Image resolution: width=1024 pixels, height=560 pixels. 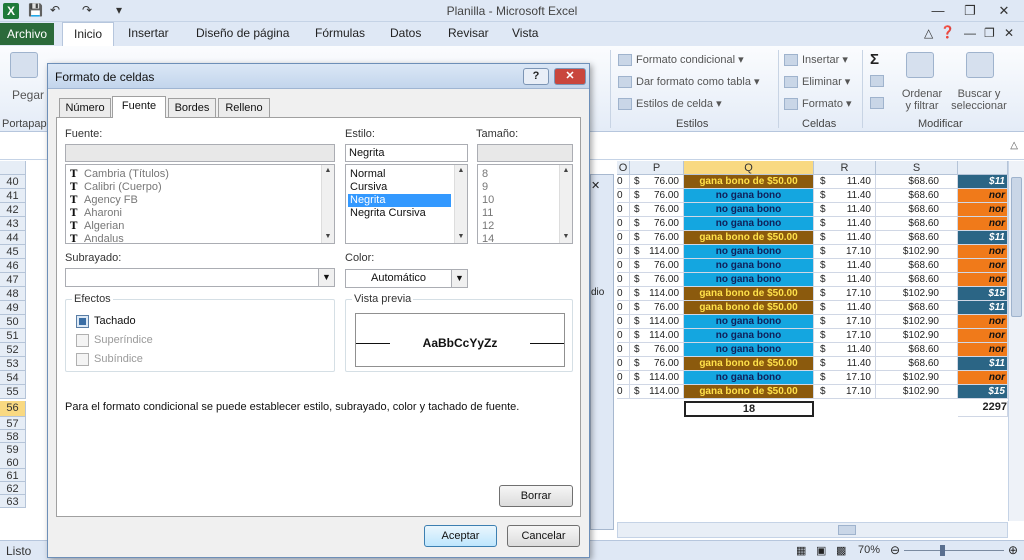 I want to click on paste-button: Pegar, so click(x=28, y=95).